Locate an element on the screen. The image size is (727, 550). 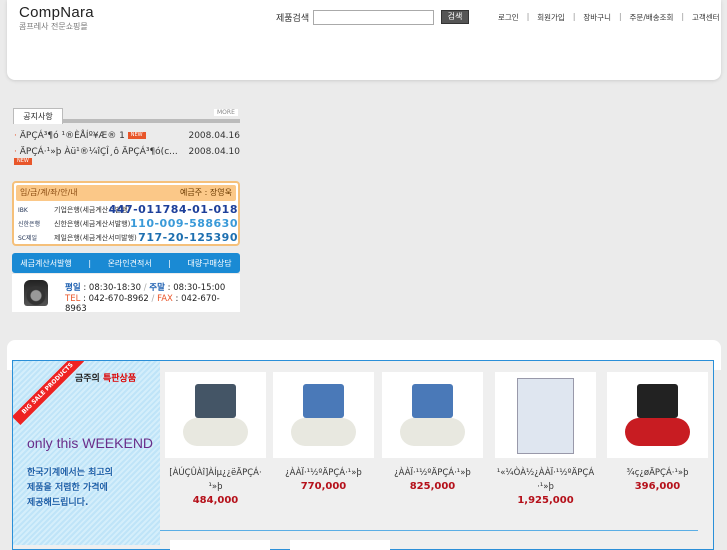
product-price: 484,000 is located at coordinates (215, 500).